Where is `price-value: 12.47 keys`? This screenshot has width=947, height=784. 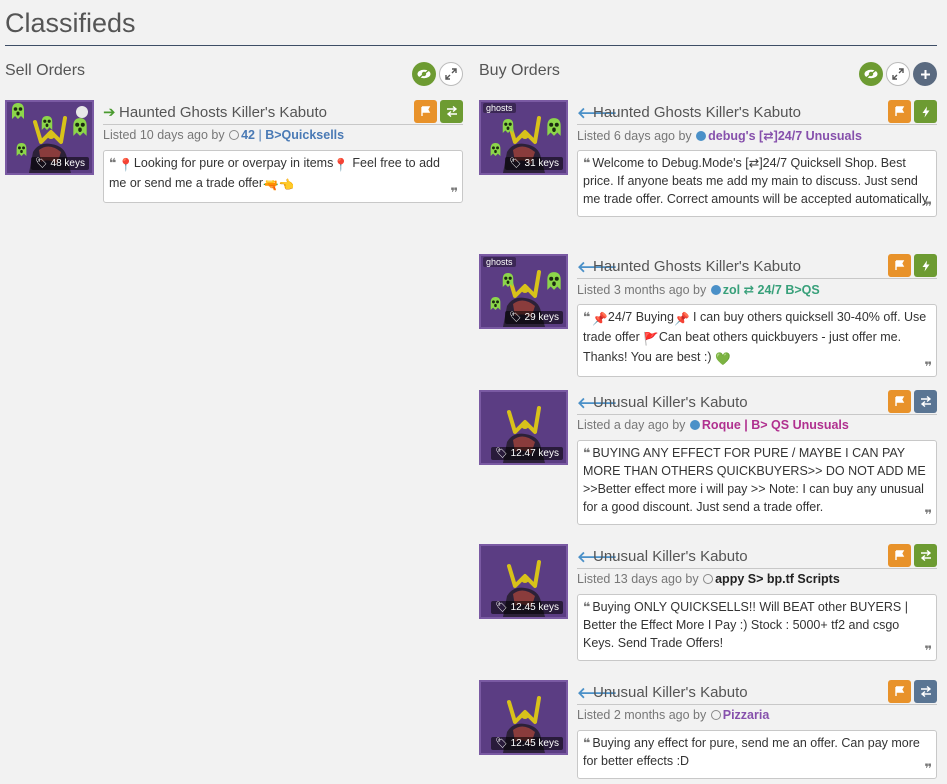
price-value: 12.47 keys is located at coordinates (534, 453).